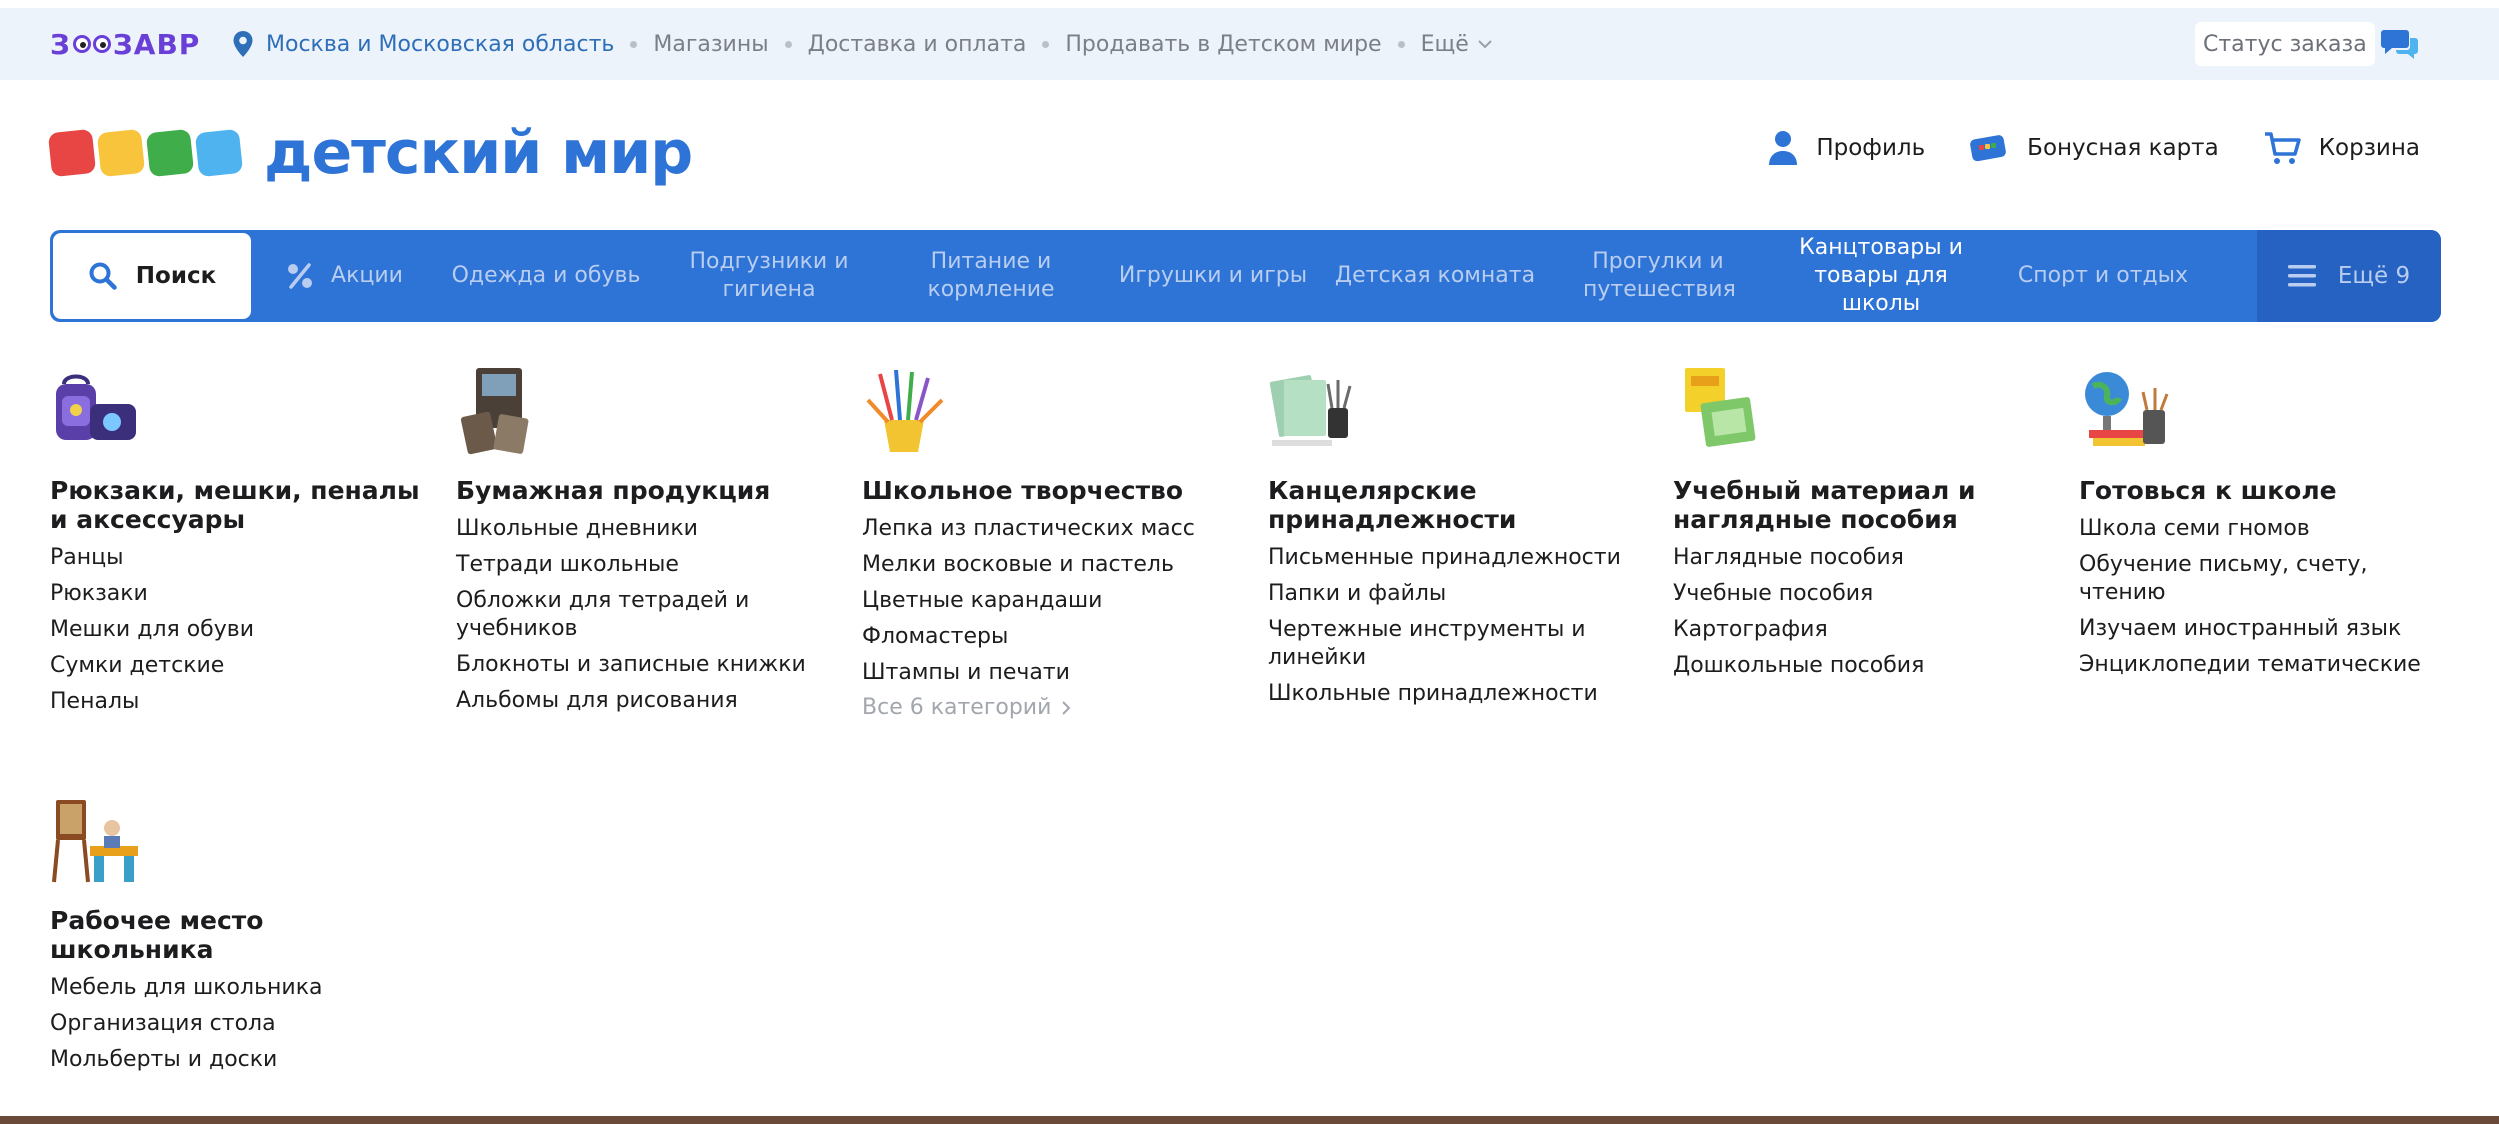 The image size is (2499, 1124). I want to click on zoozavr-logo-left: З, so click(60, 44).